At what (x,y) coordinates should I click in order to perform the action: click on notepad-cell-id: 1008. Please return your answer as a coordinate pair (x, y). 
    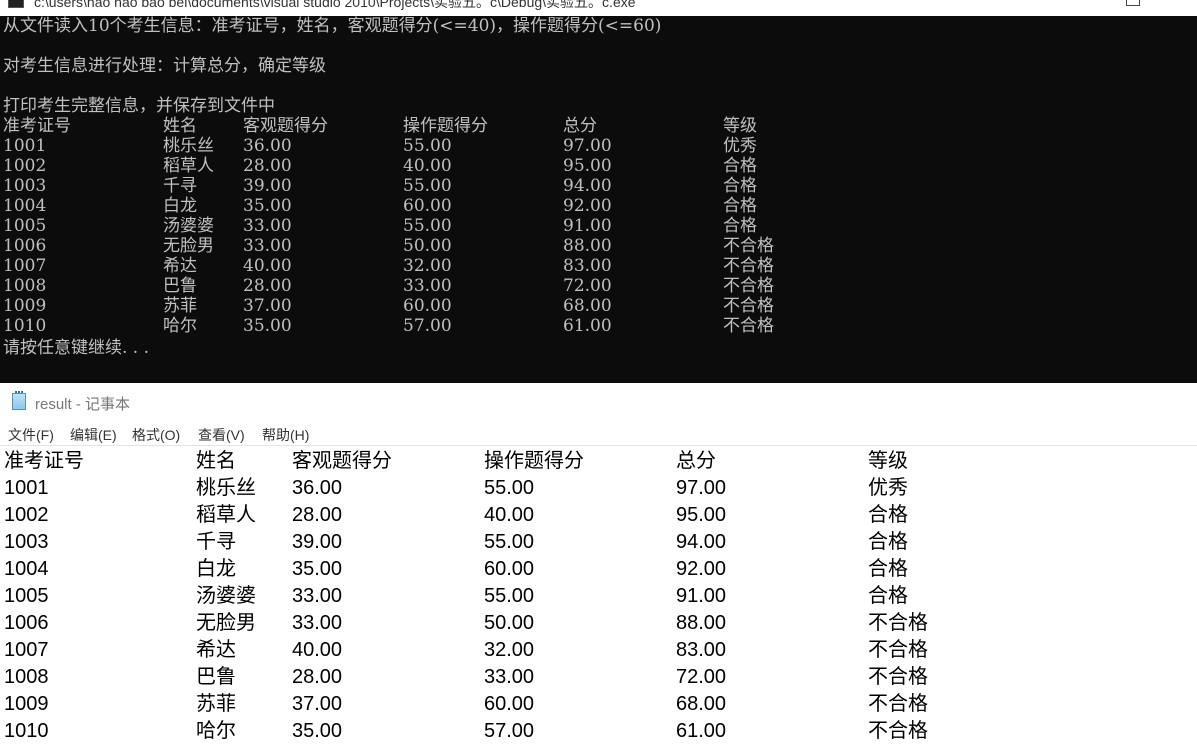
    Looking at the image, I should click on (26, 677).